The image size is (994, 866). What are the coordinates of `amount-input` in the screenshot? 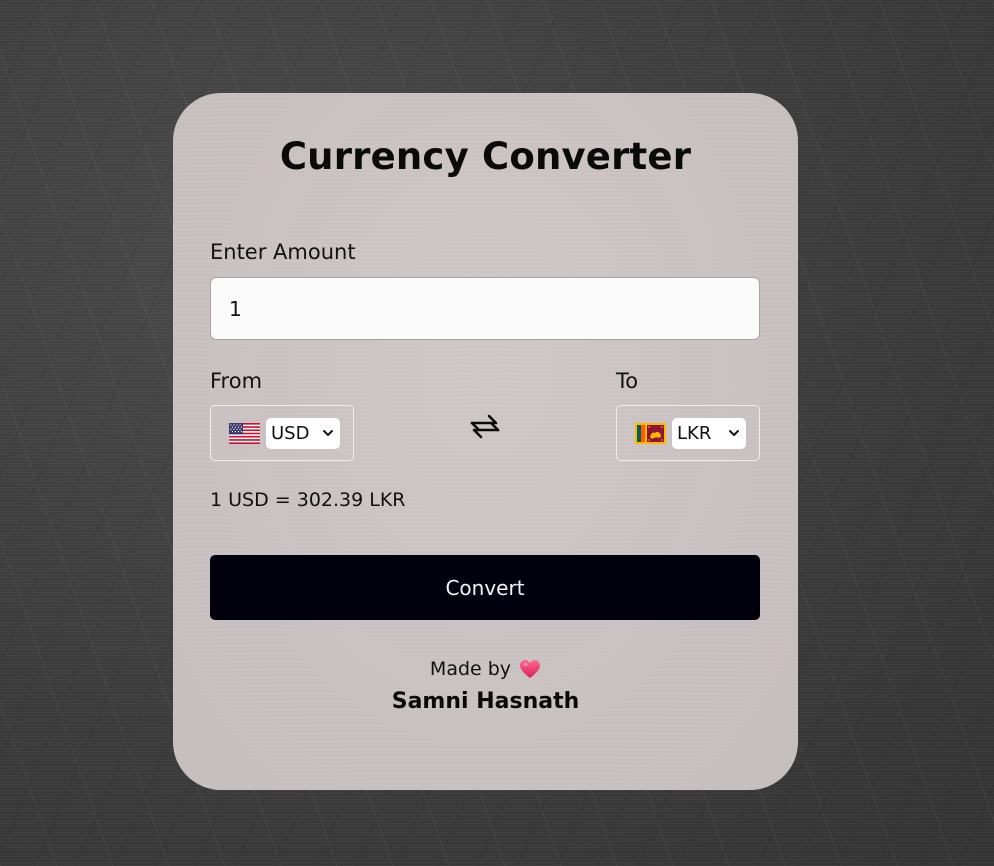 It's located at (485, 308).